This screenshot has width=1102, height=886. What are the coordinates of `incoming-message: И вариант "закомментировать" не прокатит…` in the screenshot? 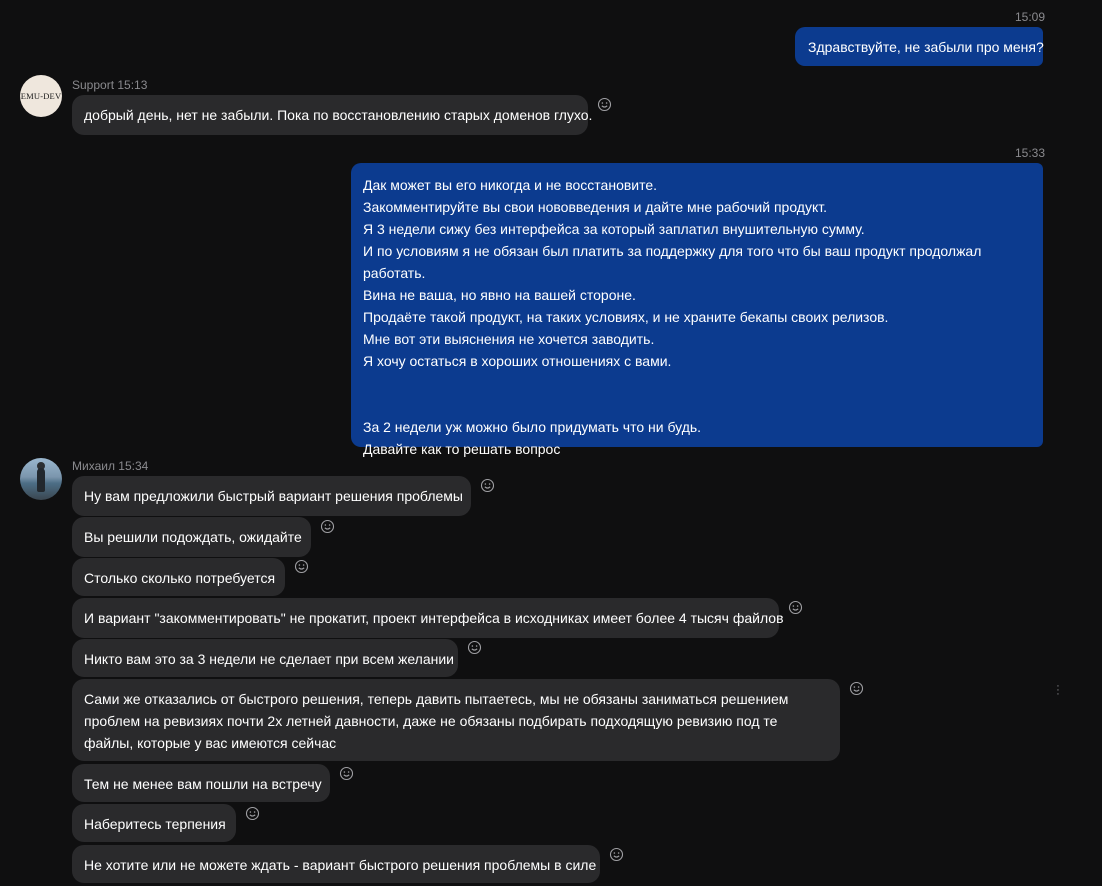 It's located at (428, 618).